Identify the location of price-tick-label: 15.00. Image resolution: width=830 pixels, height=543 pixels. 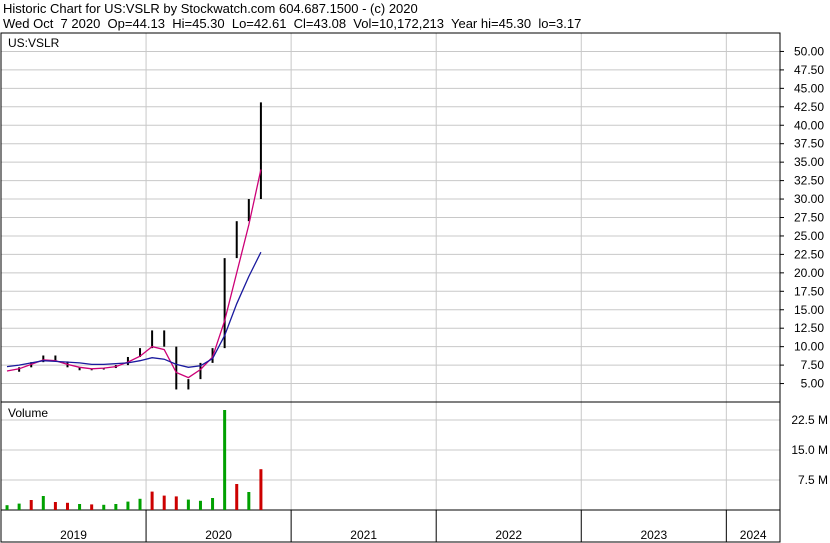
(809, 310).